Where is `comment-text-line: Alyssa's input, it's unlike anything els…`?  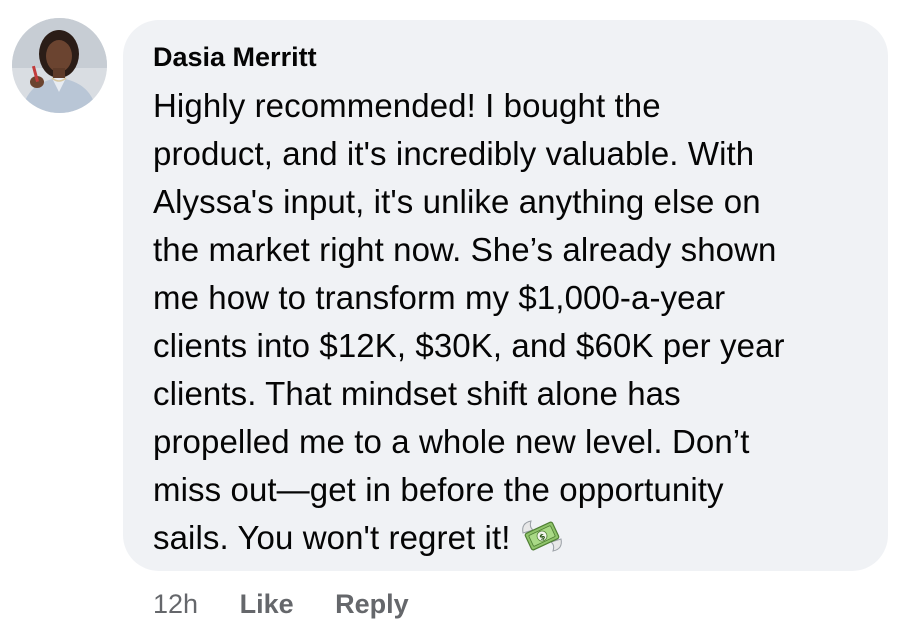
comment-text-line: Alyssa's input, it's unlike anything els… is located at coordinates (457, 201).